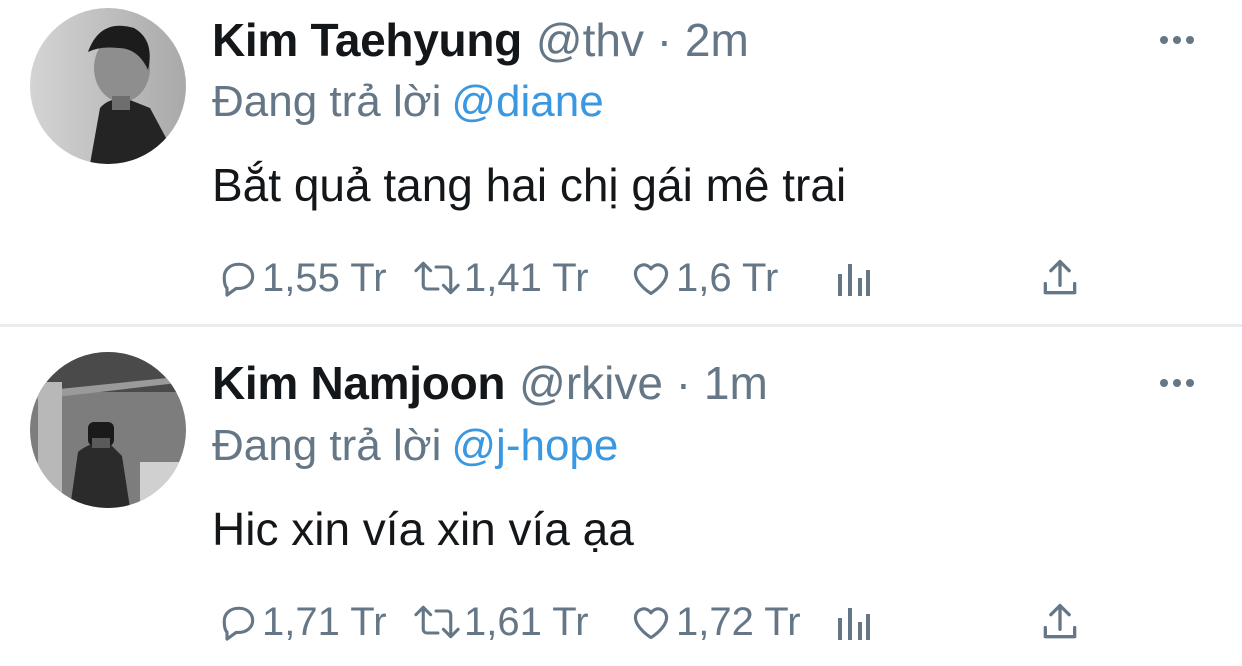  I want to click on mention-link: @diane, so click(527, 101).